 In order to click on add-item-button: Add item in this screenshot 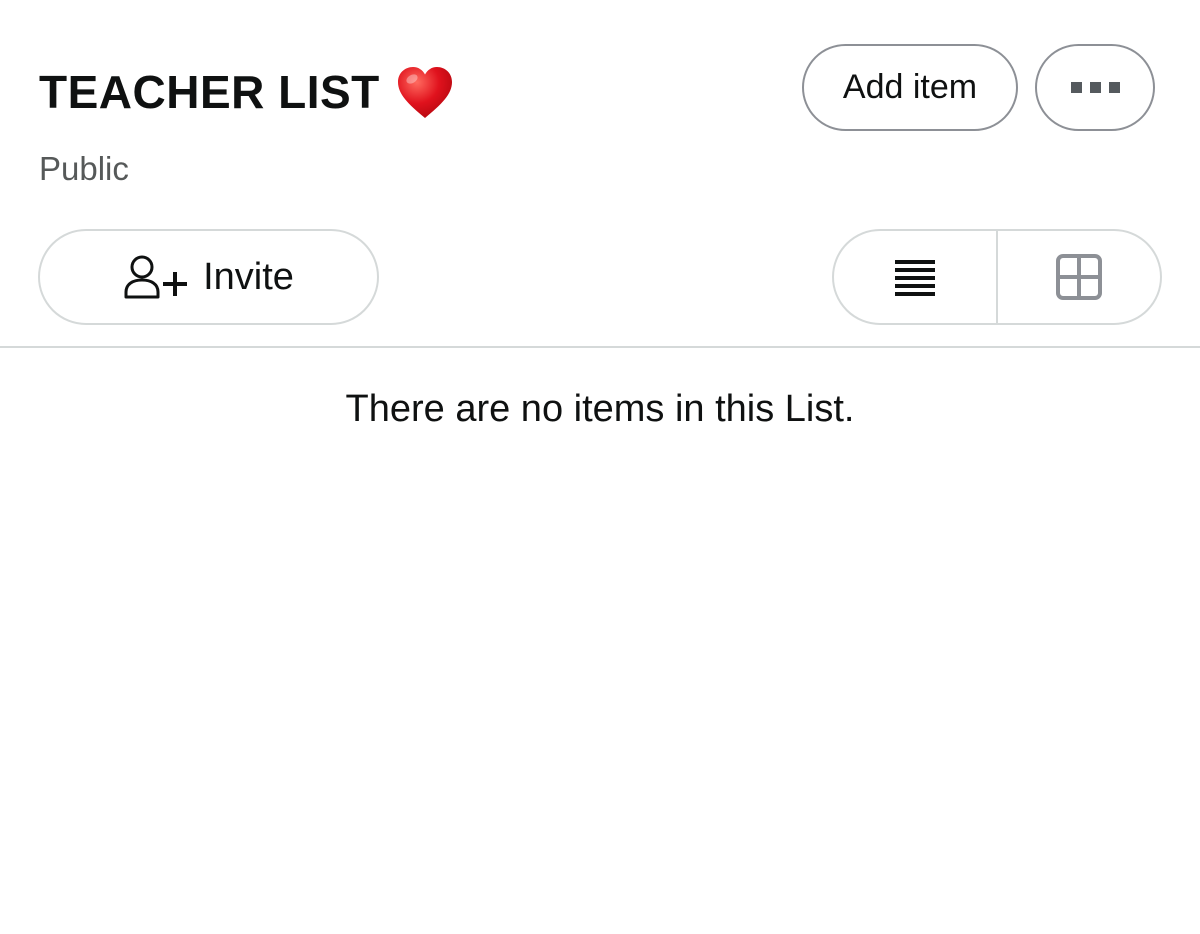, I will do `click(910, 87)`.